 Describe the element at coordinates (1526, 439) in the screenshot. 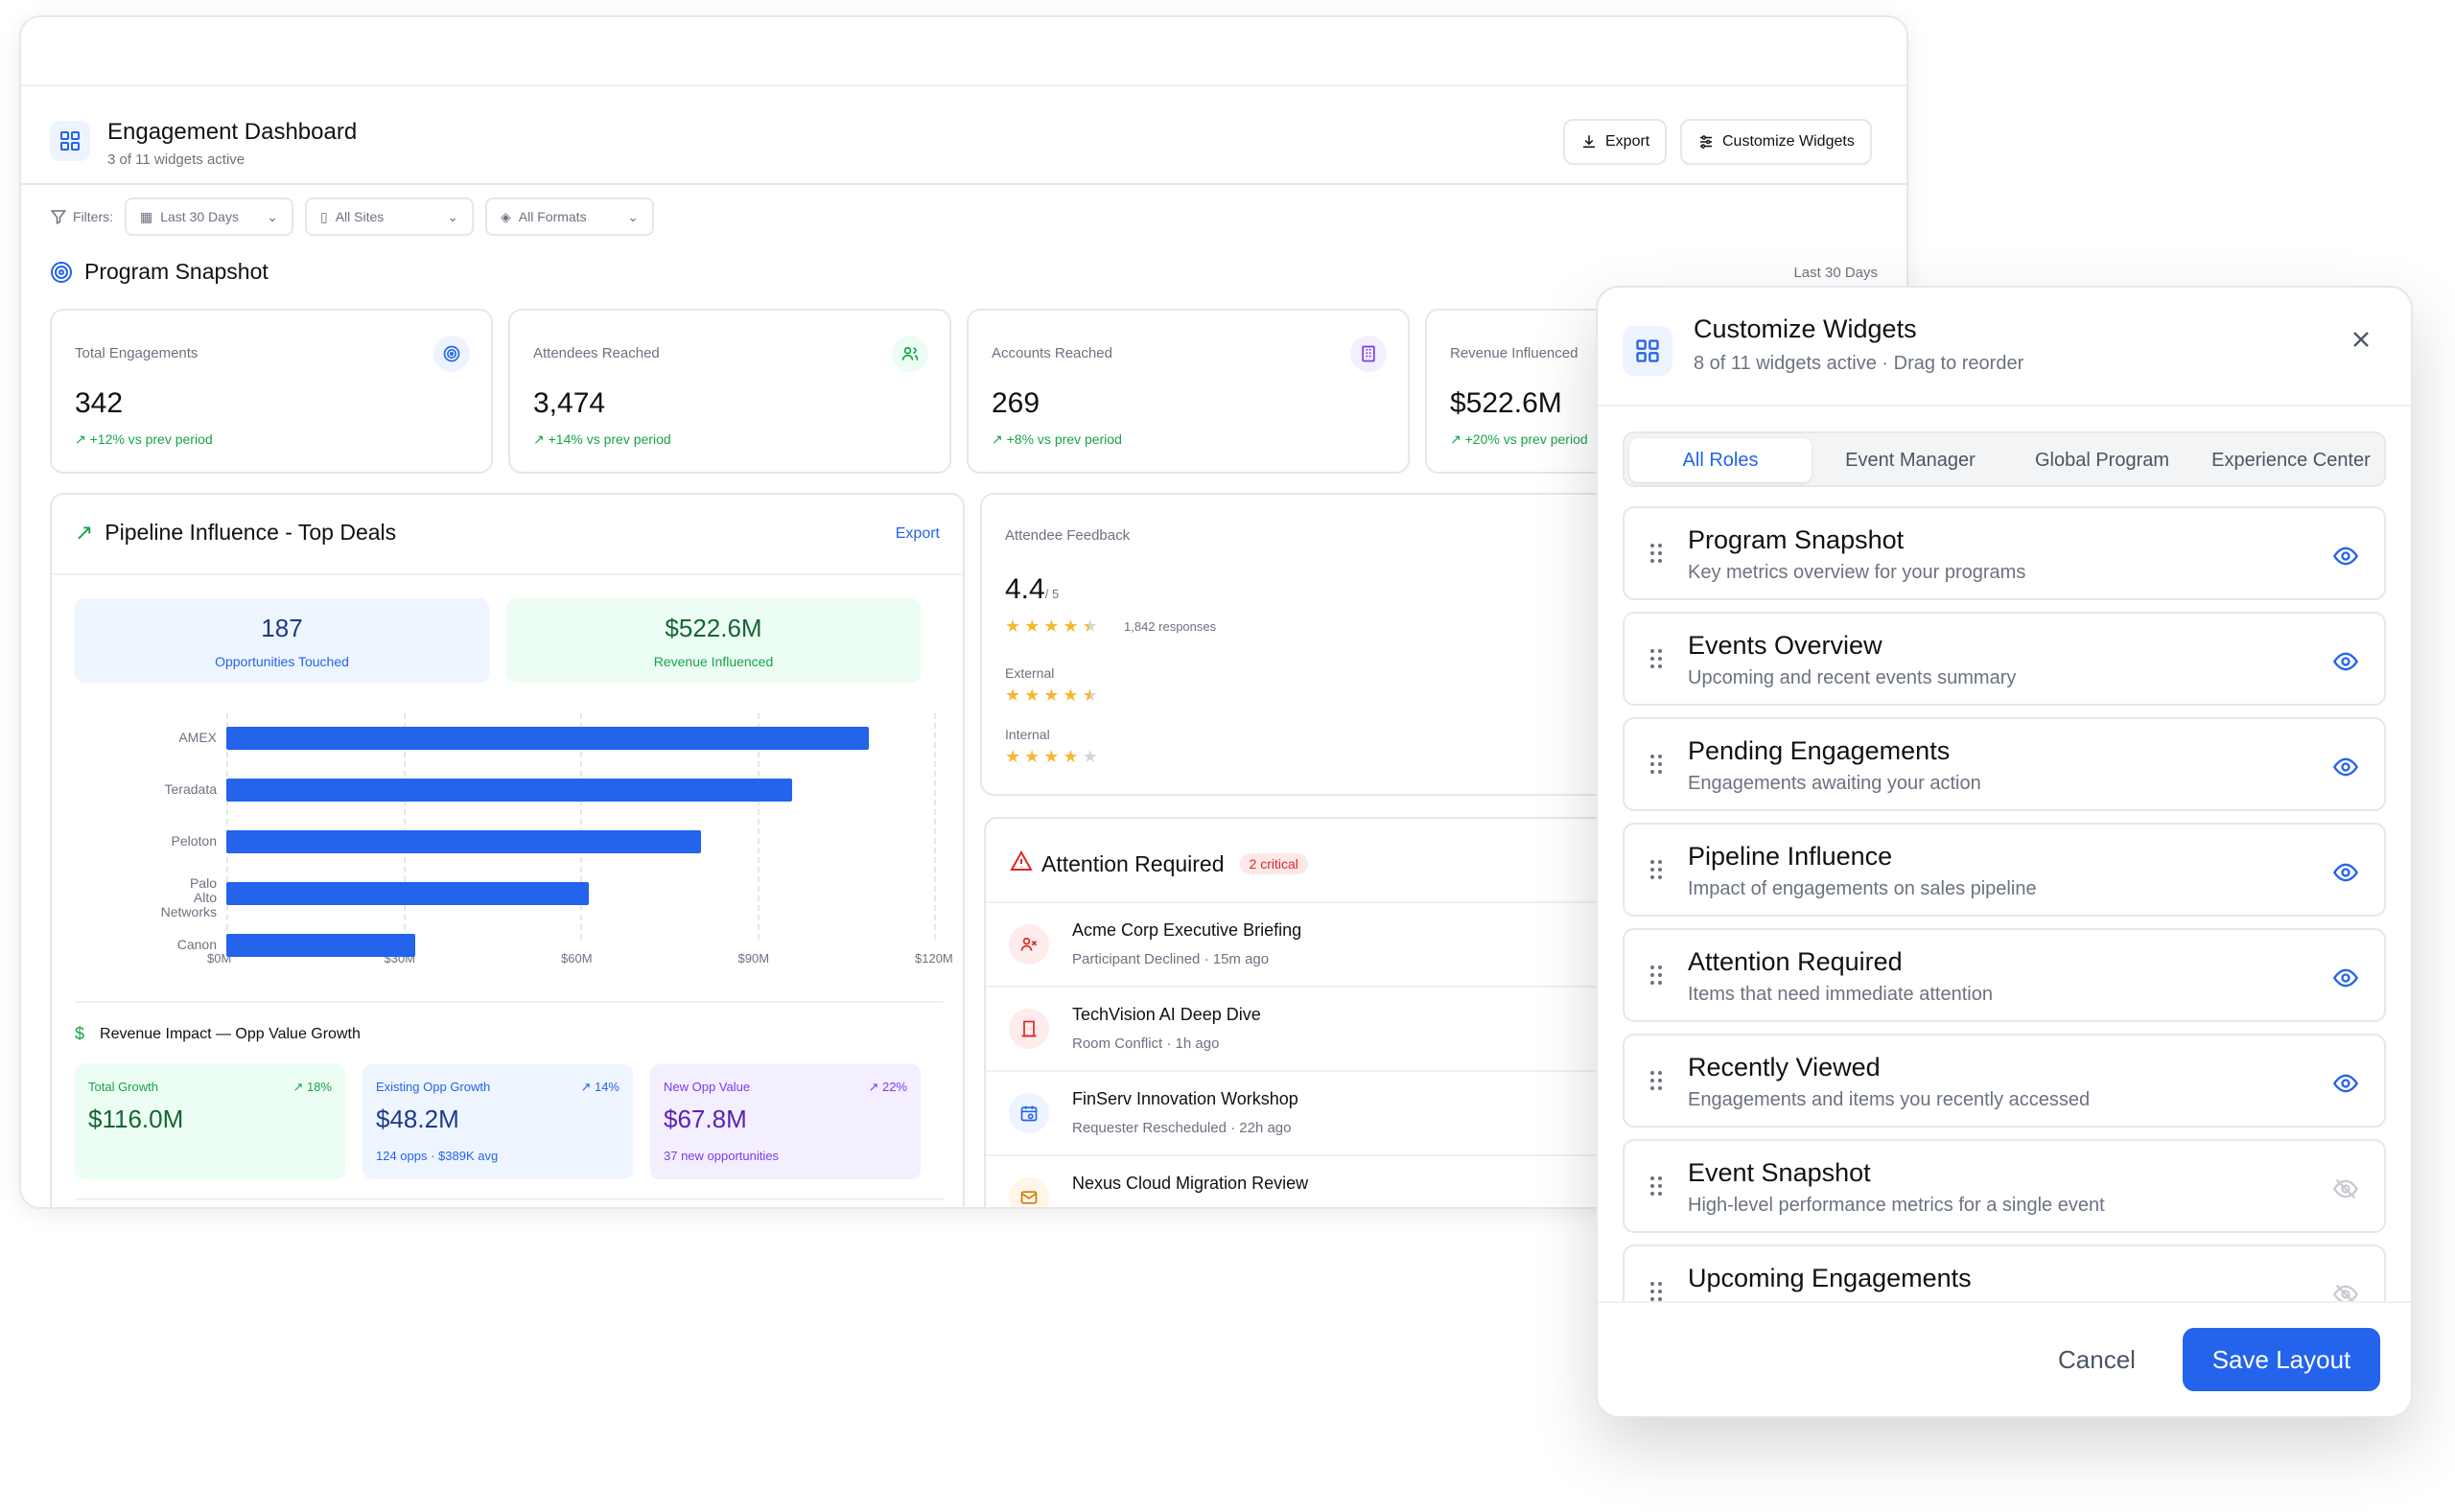

I see `trend-text: +20% vs prev period` at that location.